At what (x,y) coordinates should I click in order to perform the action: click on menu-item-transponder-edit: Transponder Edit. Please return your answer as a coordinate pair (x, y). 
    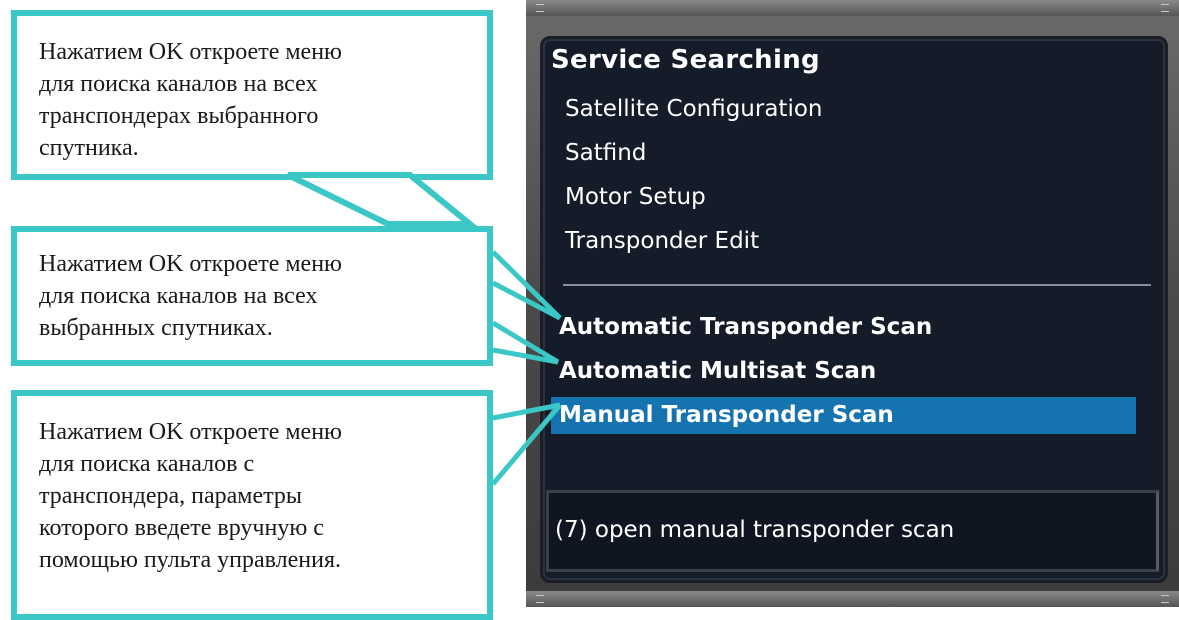
    Looking at the image, I should click on (843, 241).